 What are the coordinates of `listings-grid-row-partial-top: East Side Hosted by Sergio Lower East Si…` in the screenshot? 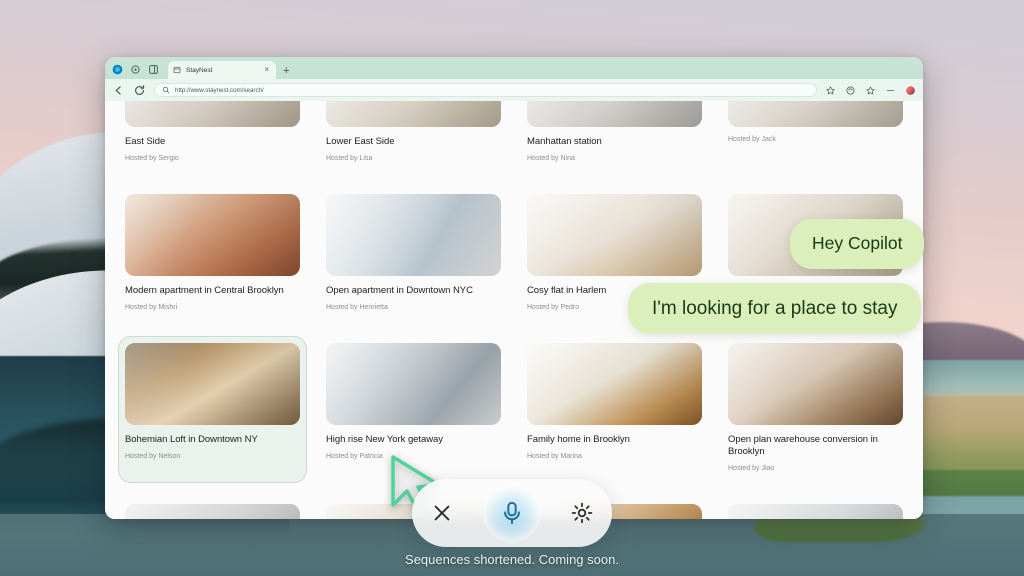 It's located at (514, 136).